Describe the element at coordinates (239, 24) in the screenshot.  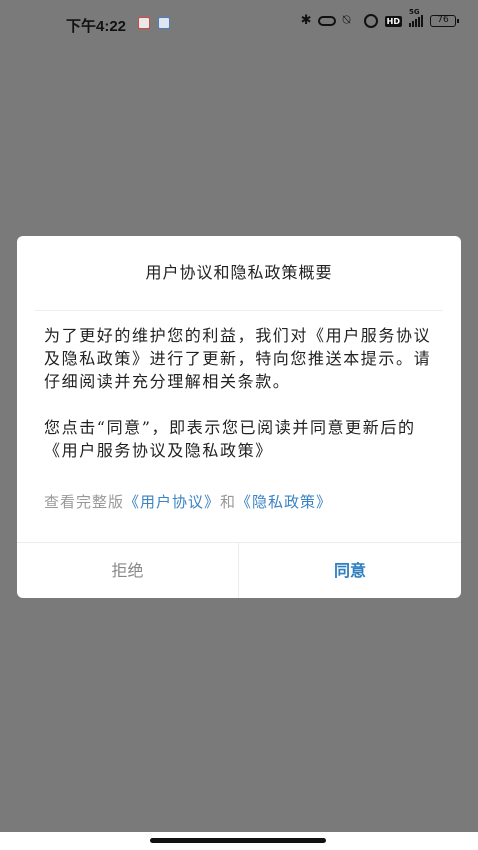
I see `status-bar: 下午4:22 ✱ ⍉ HD 5G 76` at that location.